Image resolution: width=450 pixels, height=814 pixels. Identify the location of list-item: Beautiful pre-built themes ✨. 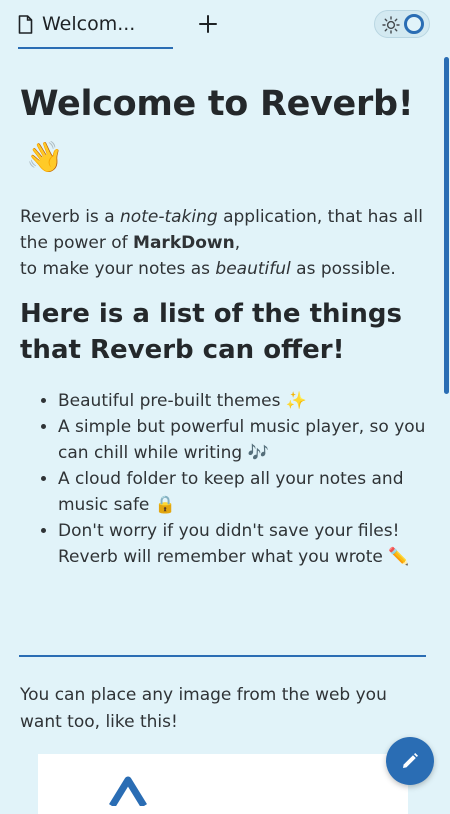
(244, 401).